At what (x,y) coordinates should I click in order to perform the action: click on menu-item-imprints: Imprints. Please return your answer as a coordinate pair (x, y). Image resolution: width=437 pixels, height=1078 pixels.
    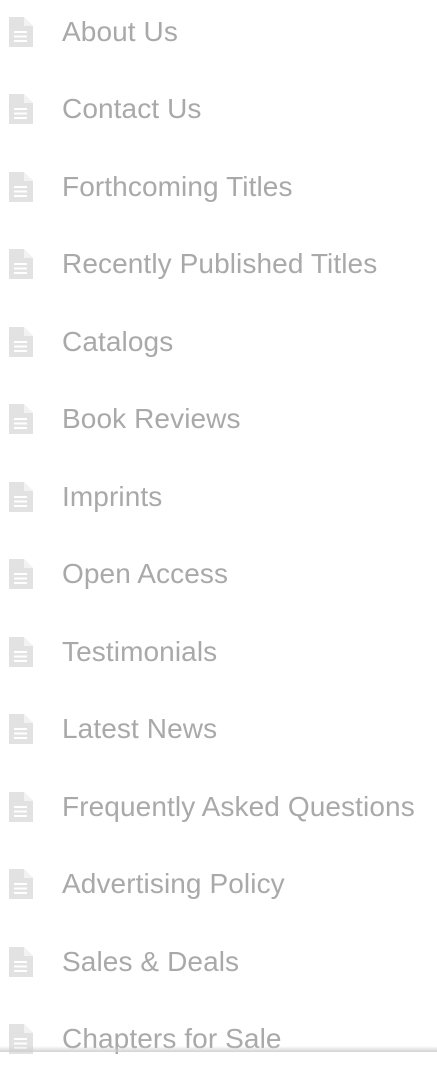
    Looking at the image, I should click on (218, 497).